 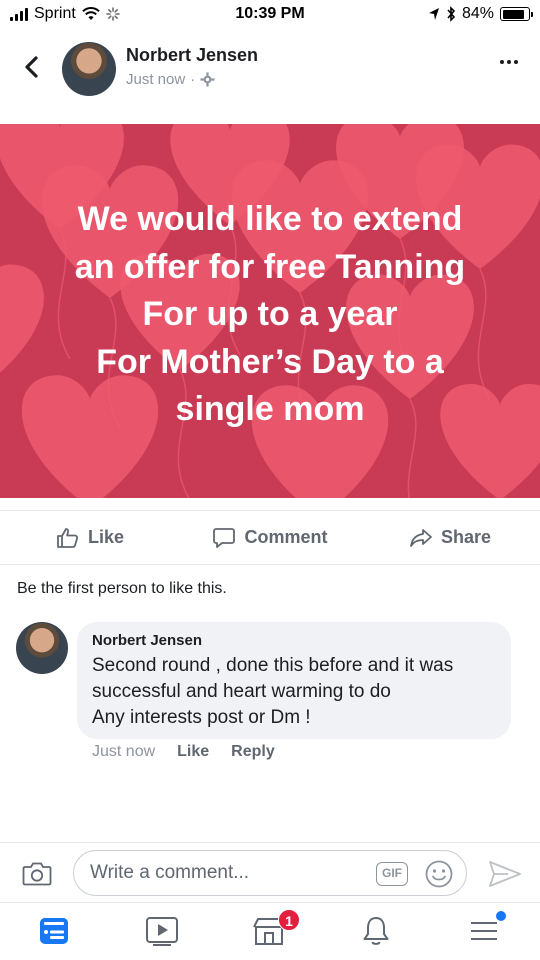 I want to click on news-feed-icon, so click(x=54, y=931).